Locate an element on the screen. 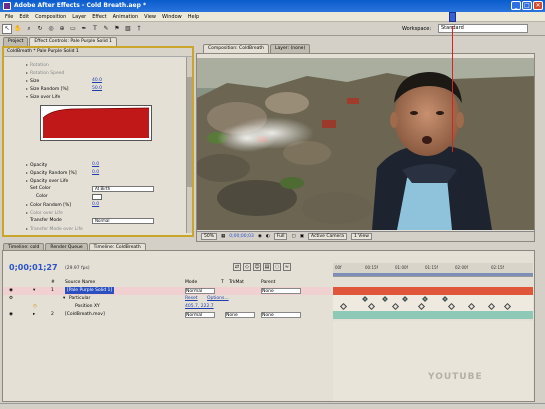 This screenshot has height=409, width=545. rotate-tool-icon: ↻ is located at coordinates (40, 29).